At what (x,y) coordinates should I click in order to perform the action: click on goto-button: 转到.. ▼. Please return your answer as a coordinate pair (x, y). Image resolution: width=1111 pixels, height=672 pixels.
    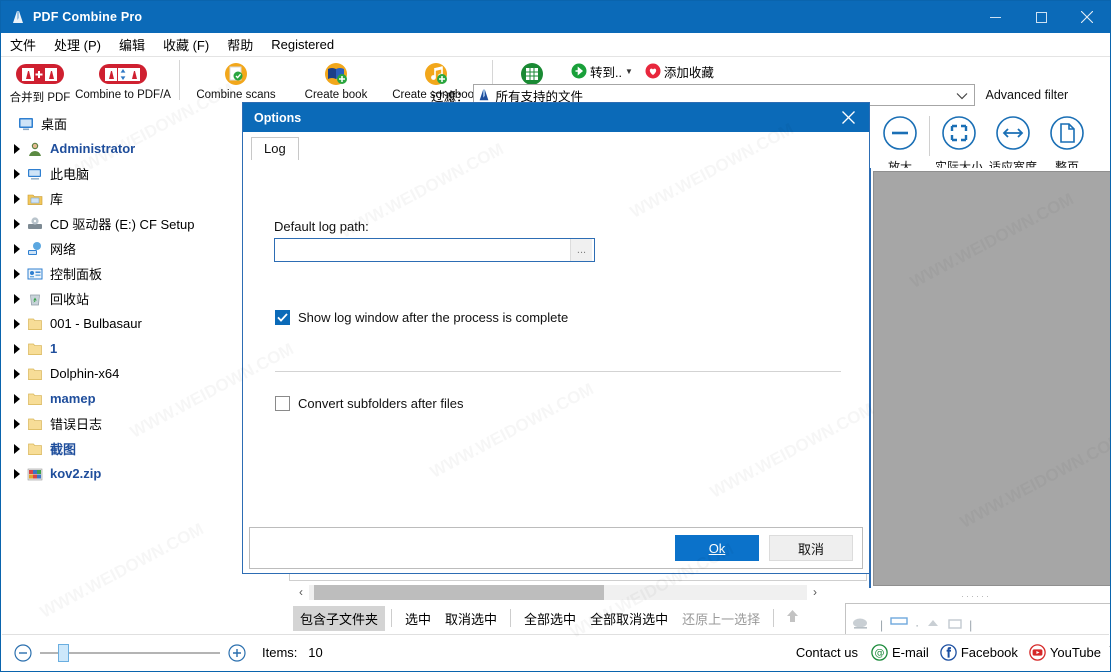
    Looking at the image, I should click on (602, 71).